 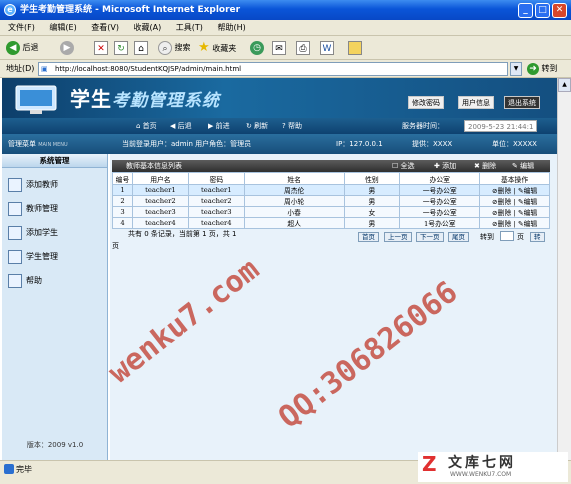 What do you see at coordinates (294, 201) in the screenshot?
I see `cell-name: 周小轮` at bounding box center [294, 201].